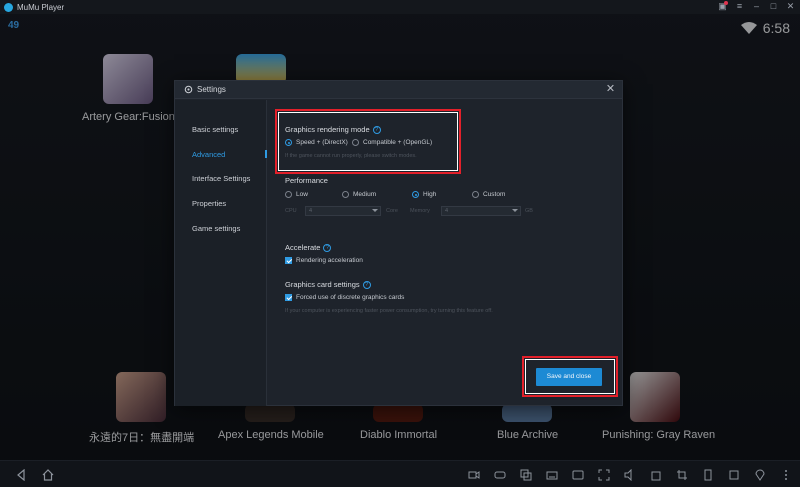  Describe the element at coordinates (760, 475) in the screenshot. I see `location-icon` at that location.